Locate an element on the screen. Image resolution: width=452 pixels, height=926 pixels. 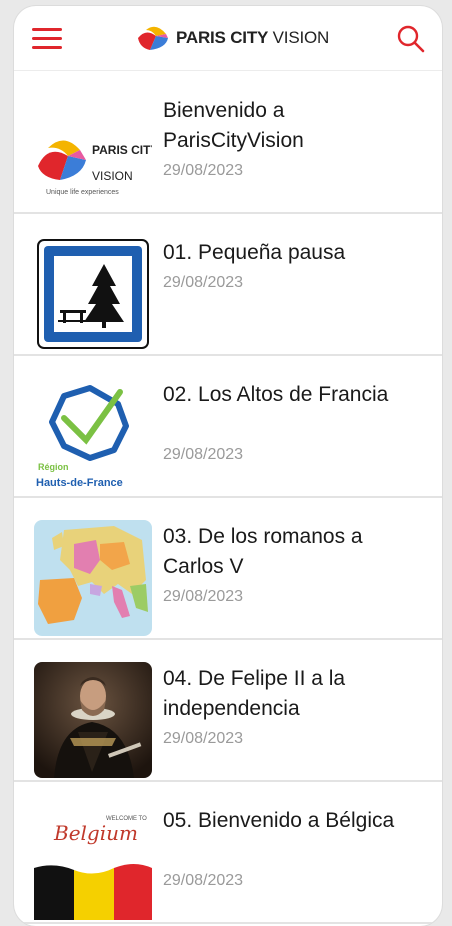
thumb-logo-subtext: VISION is located at coordinates (112, 176).